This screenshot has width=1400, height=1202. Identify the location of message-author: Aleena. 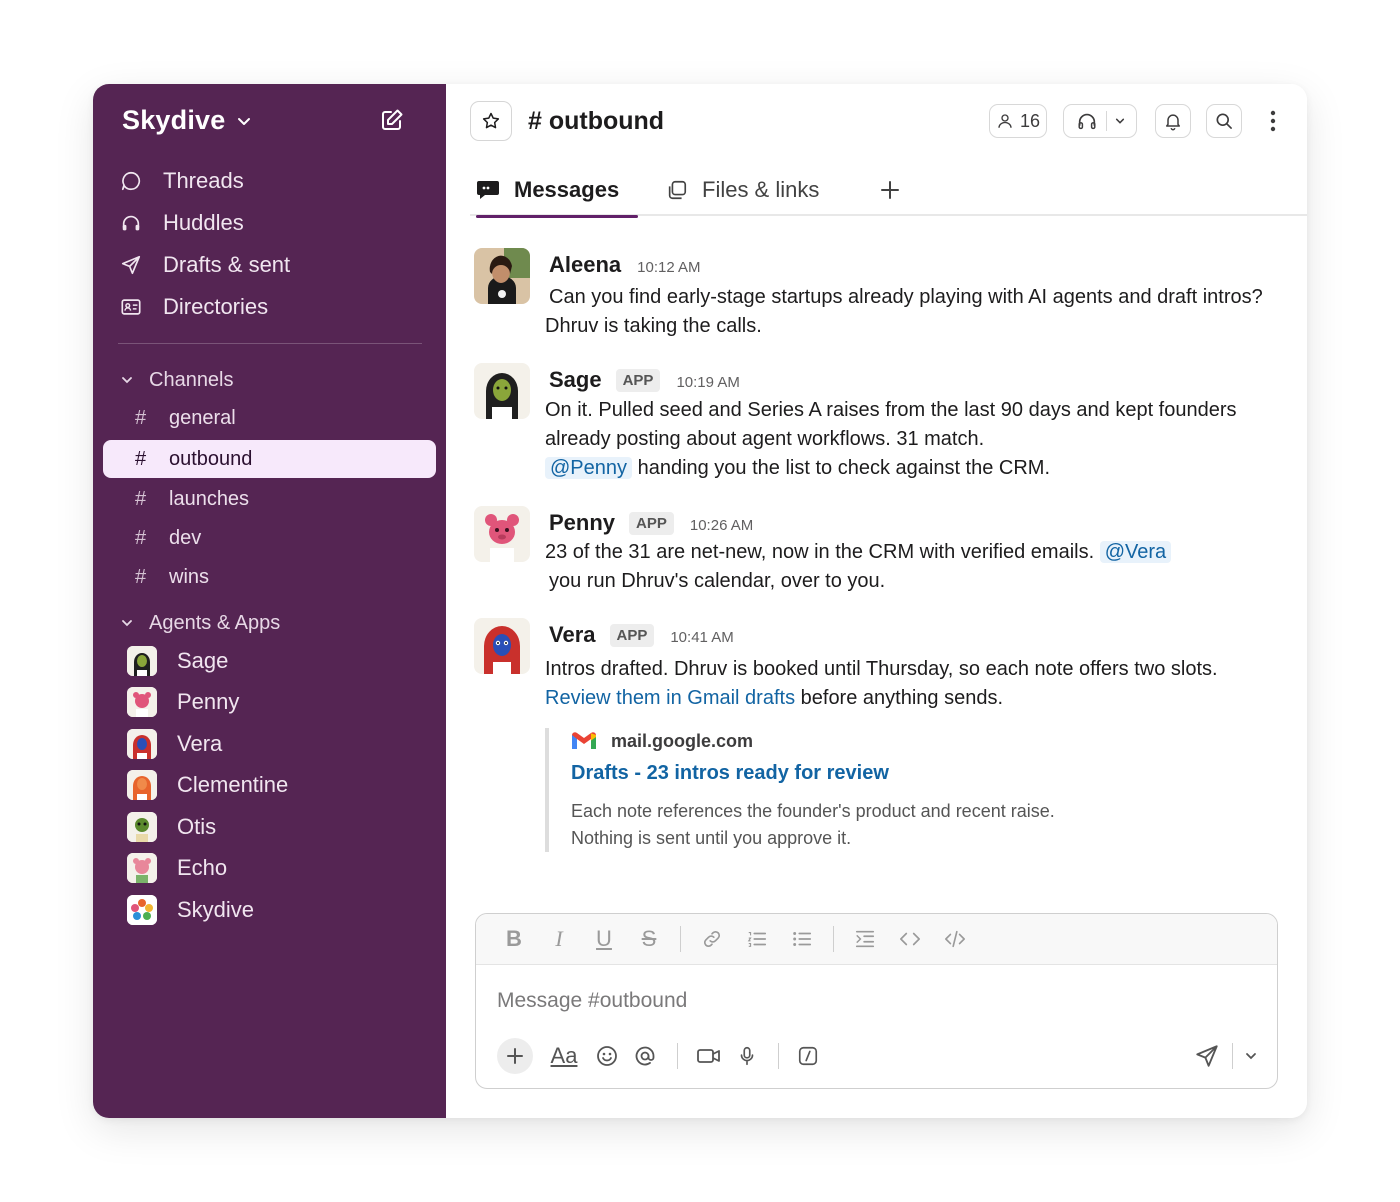
(585, 265).